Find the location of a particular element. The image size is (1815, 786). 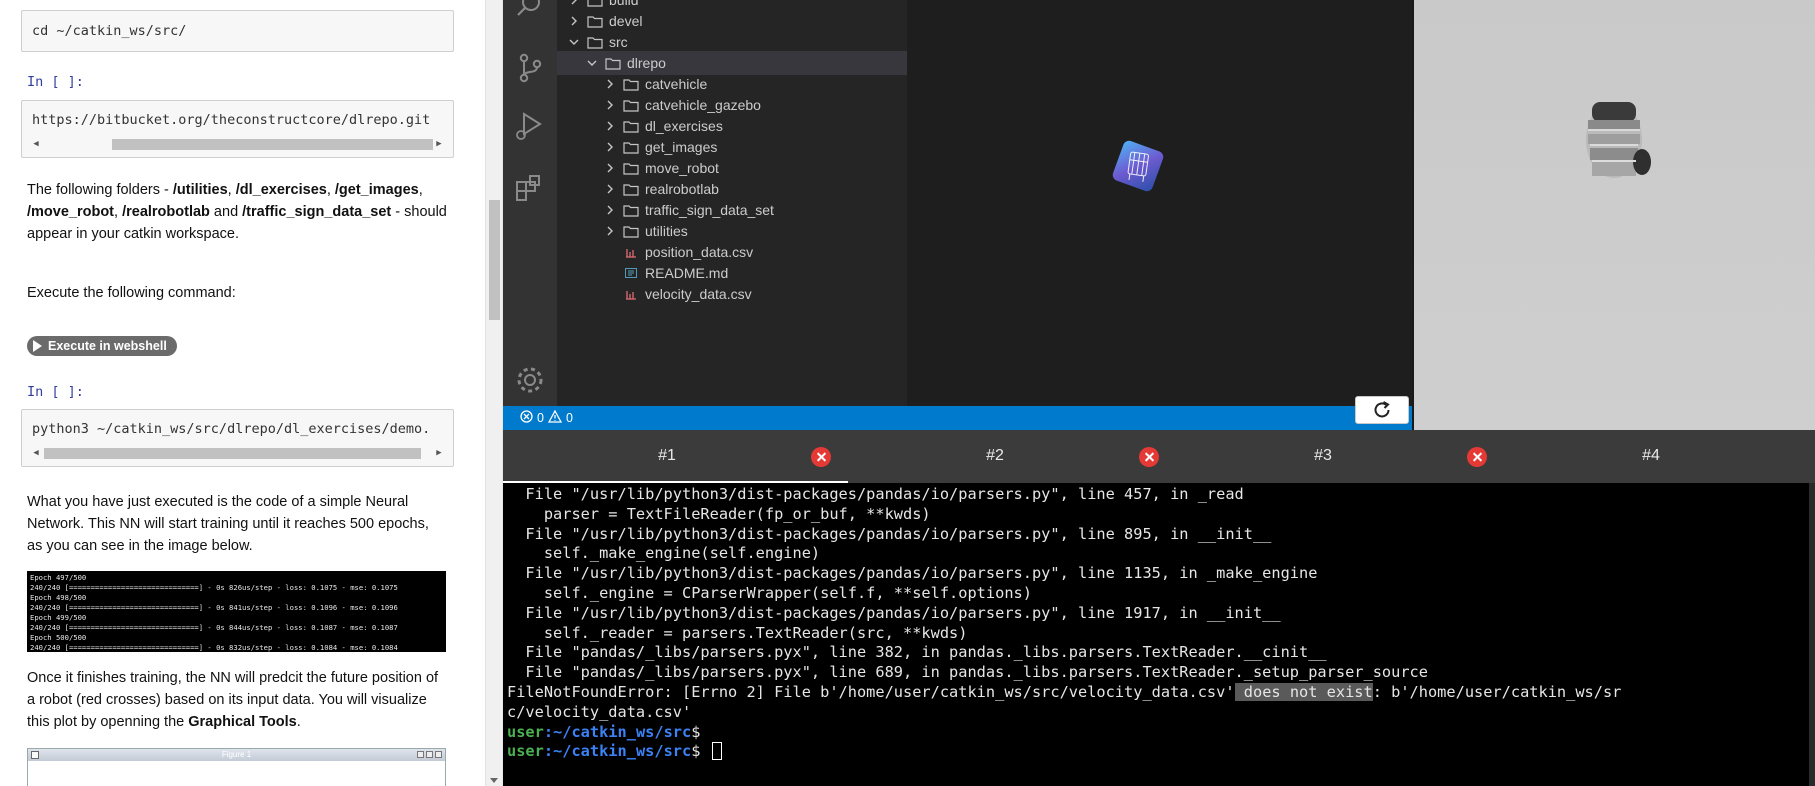

terminal-tab-3: #3 is located at coordinates (1323, 456).